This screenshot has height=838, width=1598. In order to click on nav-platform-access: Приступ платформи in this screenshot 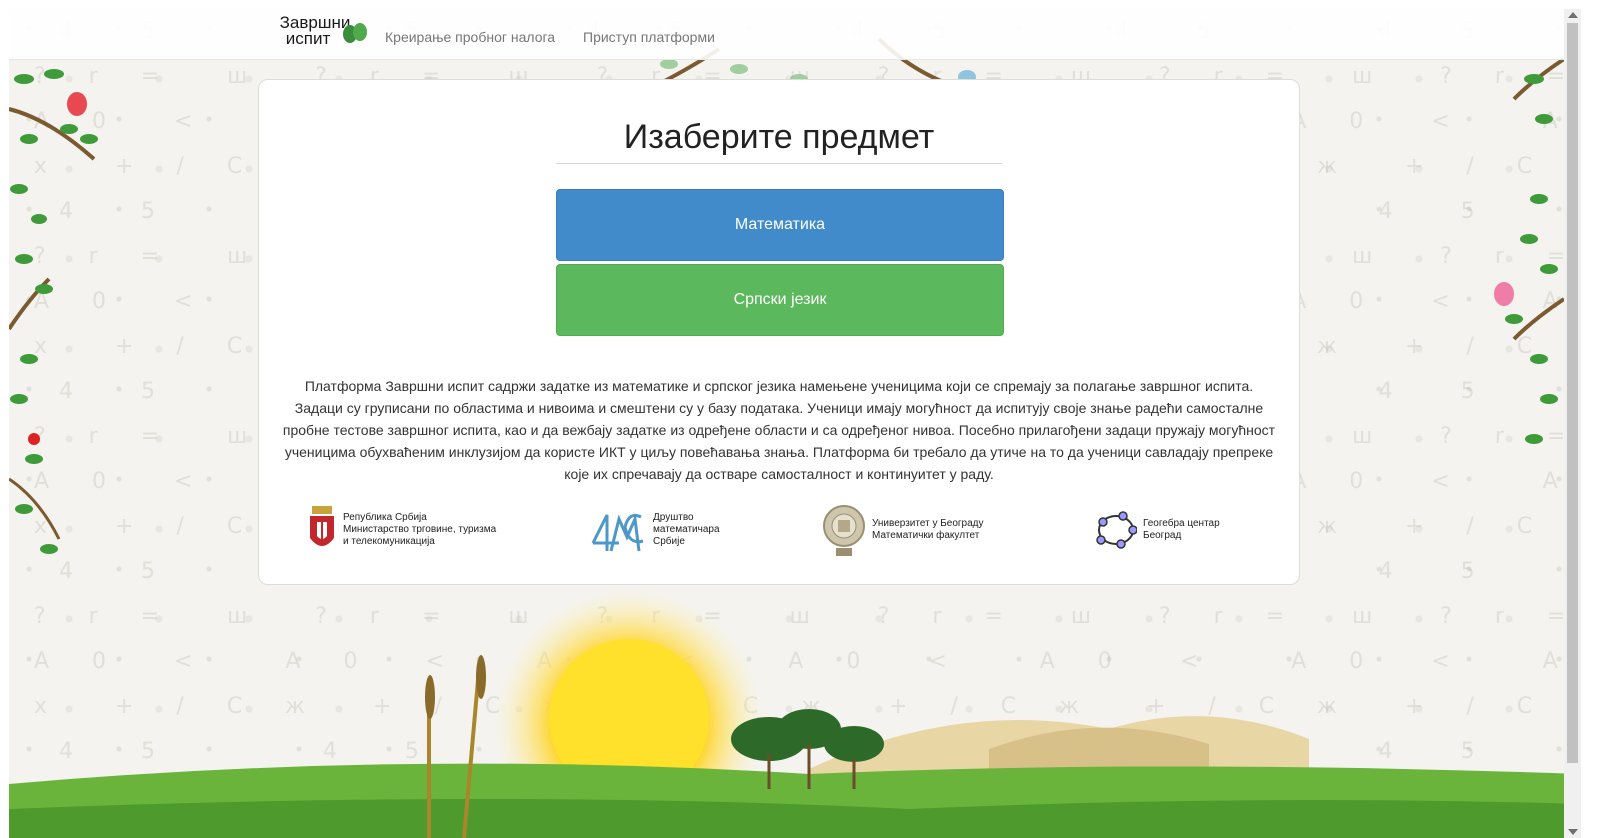, I will do `click(649, 37)`.